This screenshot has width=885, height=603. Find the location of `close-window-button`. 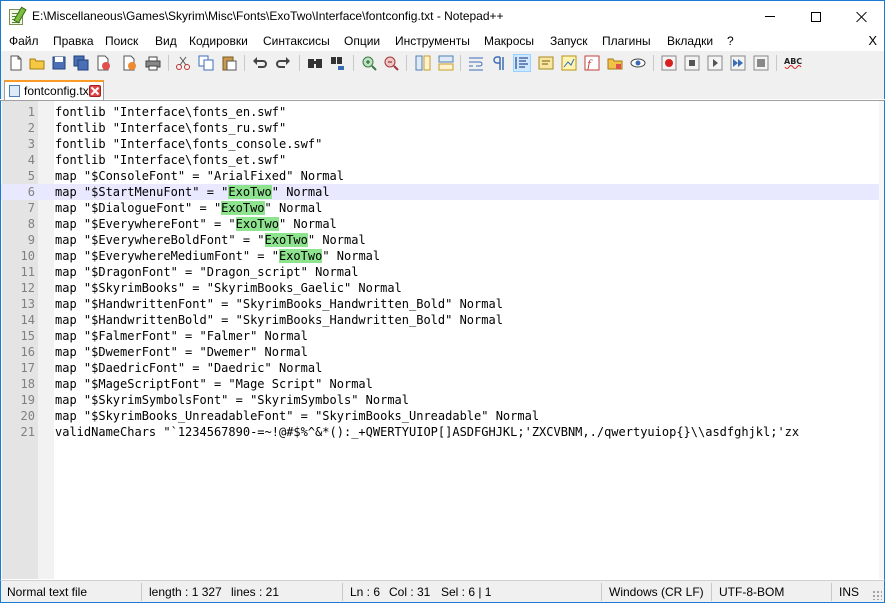

close-window-button is located at coordinates (862, 16).